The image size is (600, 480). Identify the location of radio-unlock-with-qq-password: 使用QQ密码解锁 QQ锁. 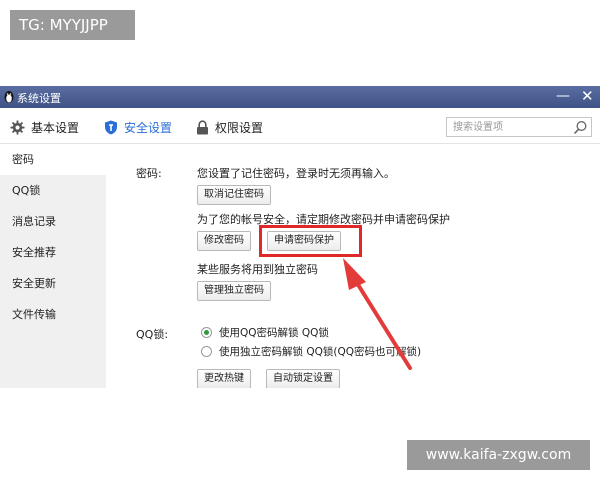
(265, 332).